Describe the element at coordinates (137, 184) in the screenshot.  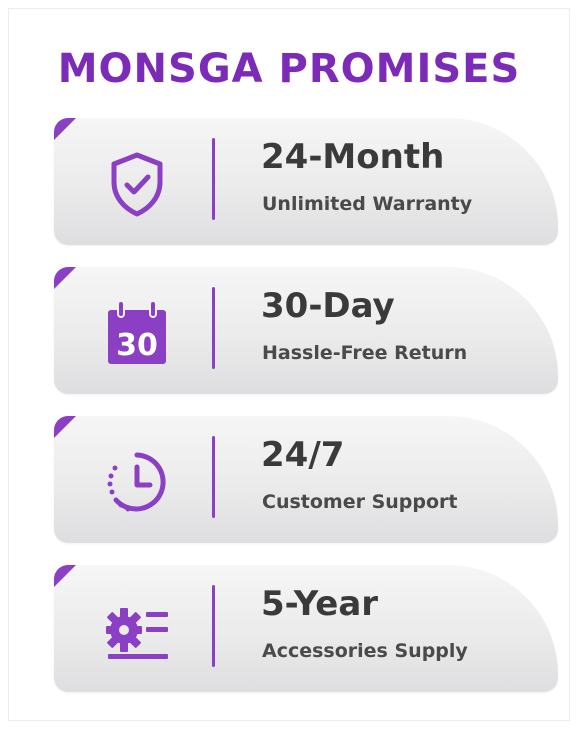
I see `shield-check-icon` at that location.